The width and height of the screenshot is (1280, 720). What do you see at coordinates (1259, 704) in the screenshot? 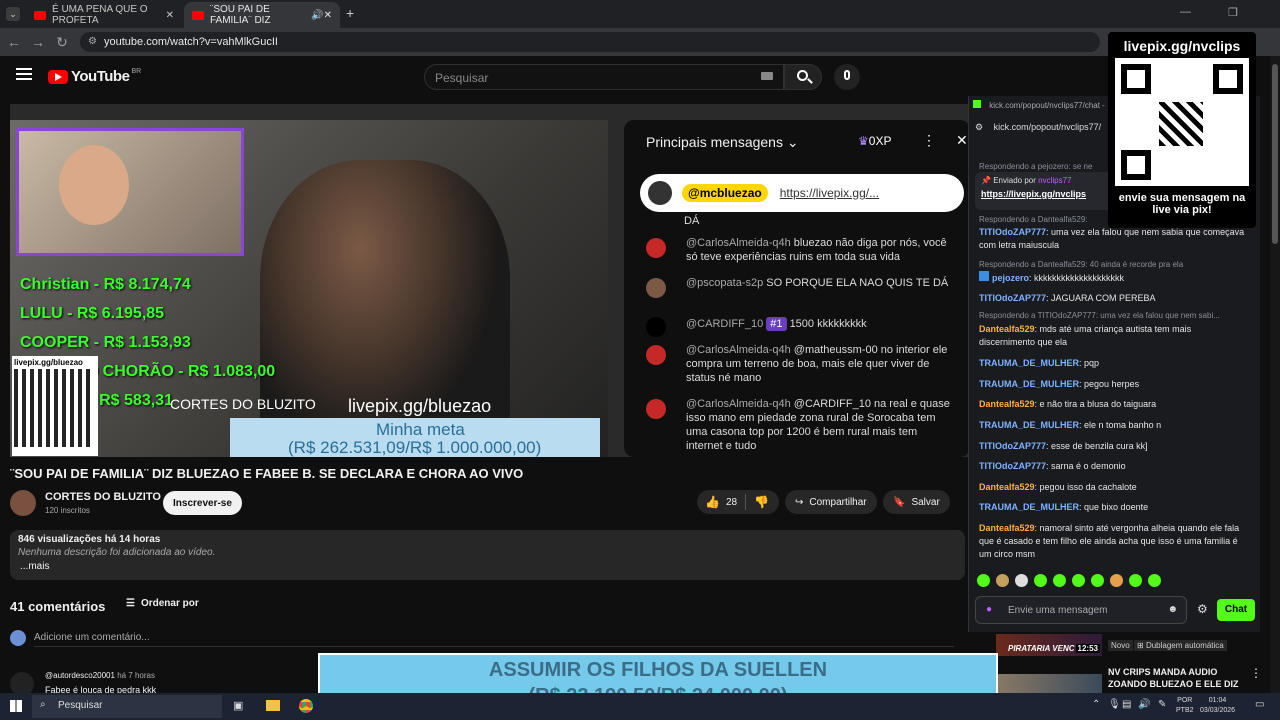
I see `notification-icon: ▭` at bounding box center [1259, 704].